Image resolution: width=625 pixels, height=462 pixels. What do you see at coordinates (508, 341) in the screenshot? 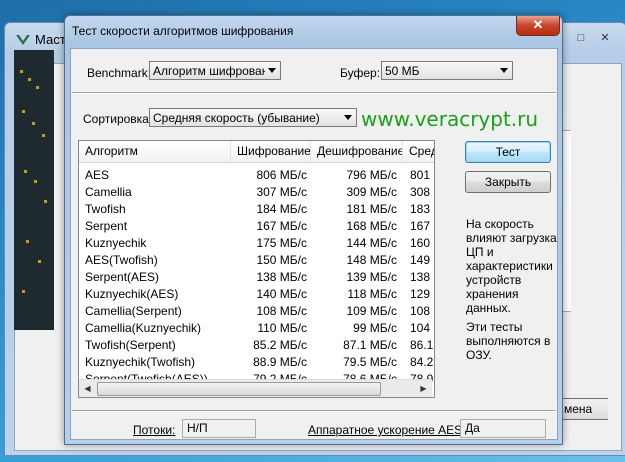
I see `ram-note: Эти тесты выполняются в ОЗУ.` at bounding box center [508, 341].